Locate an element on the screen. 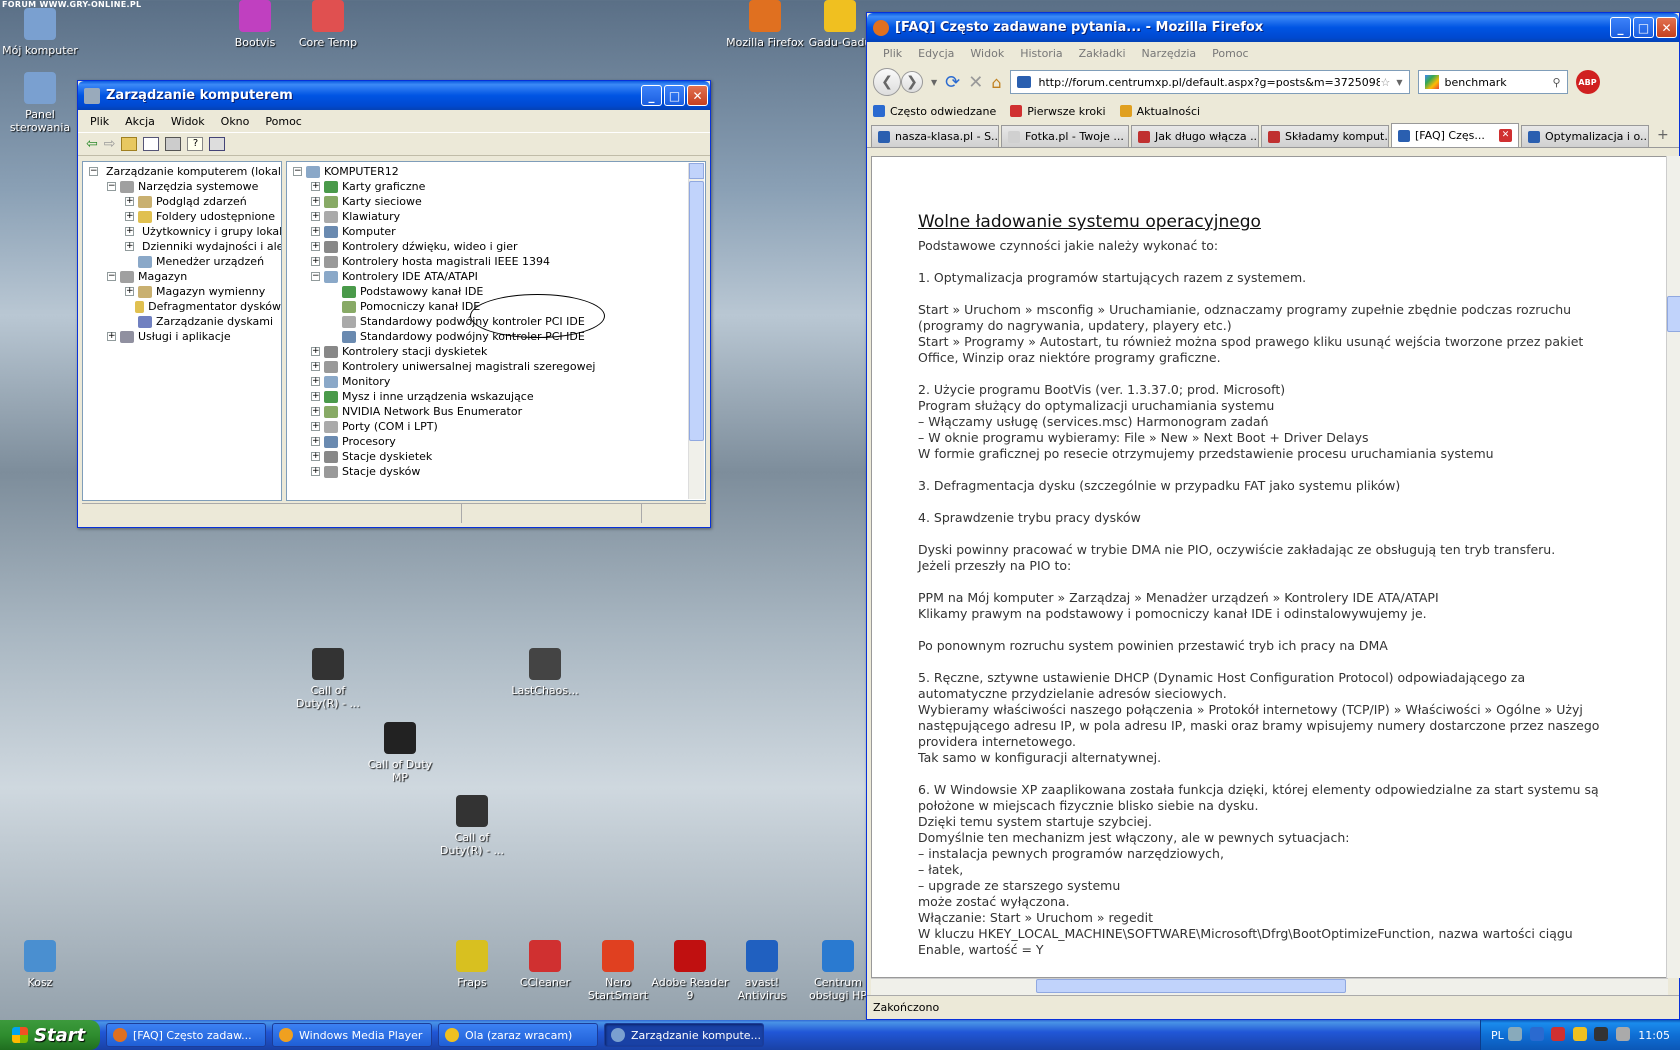 This screenshot has width=1680, height=1050. close-tab-icon: ✕ is located at coordinates (1505, 135).